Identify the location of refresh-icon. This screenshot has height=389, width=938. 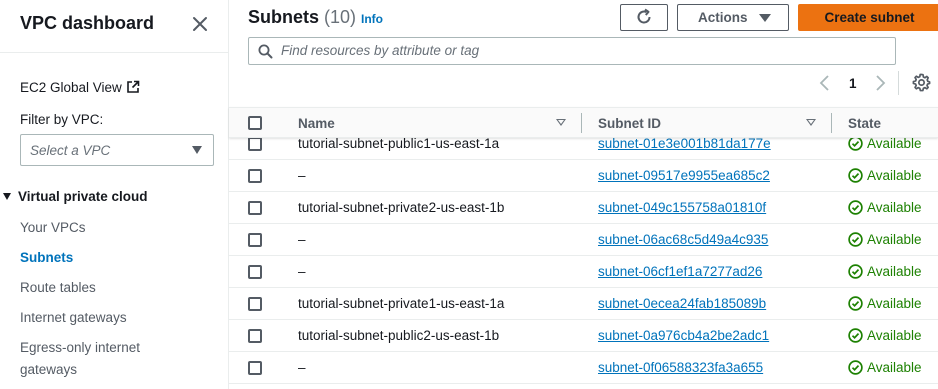
(644, 16).